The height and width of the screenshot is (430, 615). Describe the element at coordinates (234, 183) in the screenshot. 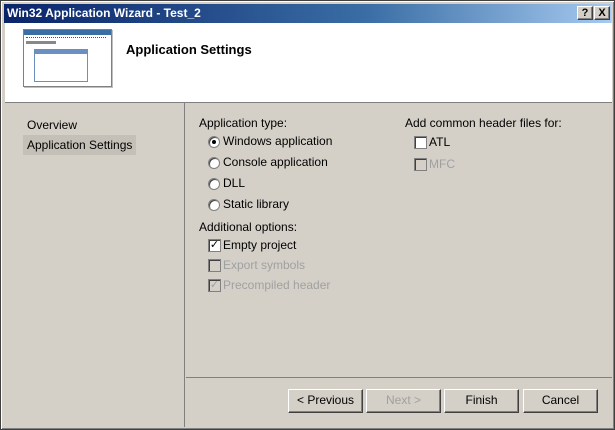

I see `radio-label: DLL` at that location.